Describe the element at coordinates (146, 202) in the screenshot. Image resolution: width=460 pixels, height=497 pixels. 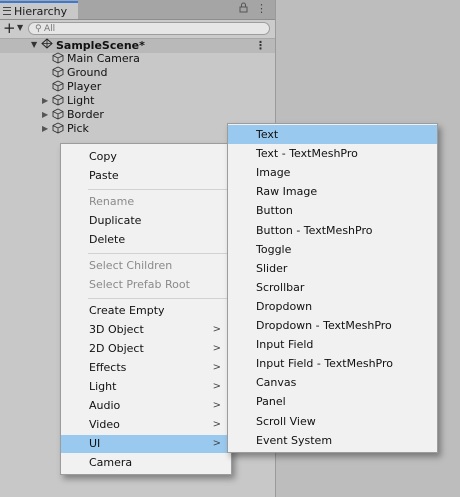
I see `menu-item-rename: Rename` at that location.